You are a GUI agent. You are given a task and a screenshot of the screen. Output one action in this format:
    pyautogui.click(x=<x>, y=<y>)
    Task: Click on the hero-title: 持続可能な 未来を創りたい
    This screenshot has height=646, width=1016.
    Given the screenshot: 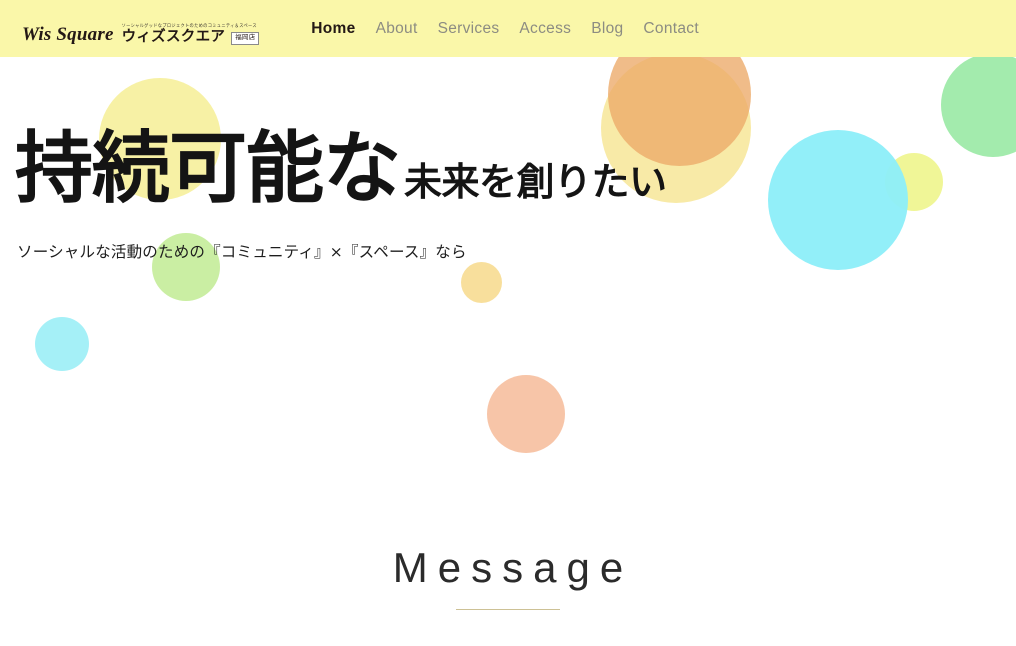 What is the action you would take?
    pyautogui.click(x=341, y=169)
    